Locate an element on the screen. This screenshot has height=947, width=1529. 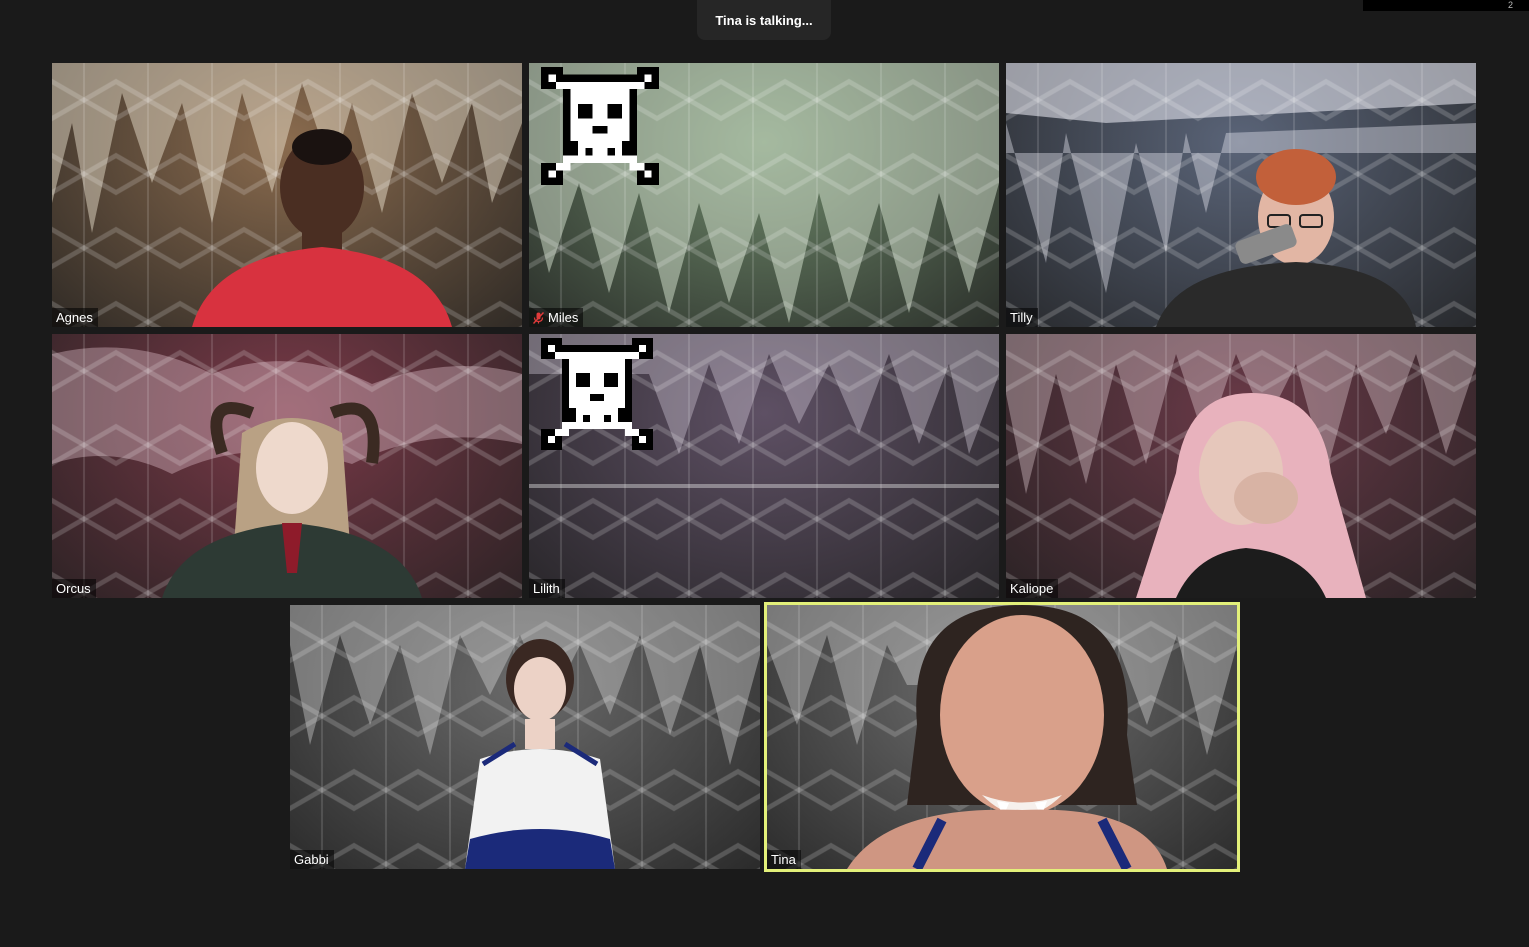
video-tile-miles: Miles is located at coordinates (764, 195).